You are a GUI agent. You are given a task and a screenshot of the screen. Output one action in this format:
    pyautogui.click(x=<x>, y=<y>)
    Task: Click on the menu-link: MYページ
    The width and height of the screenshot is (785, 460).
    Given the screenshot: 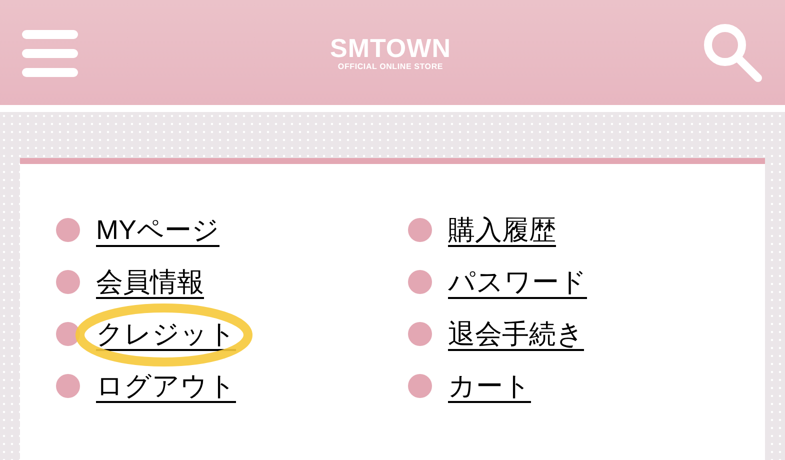 What is the action you would take?
    pyautogui.click(x=158, y=230)
    